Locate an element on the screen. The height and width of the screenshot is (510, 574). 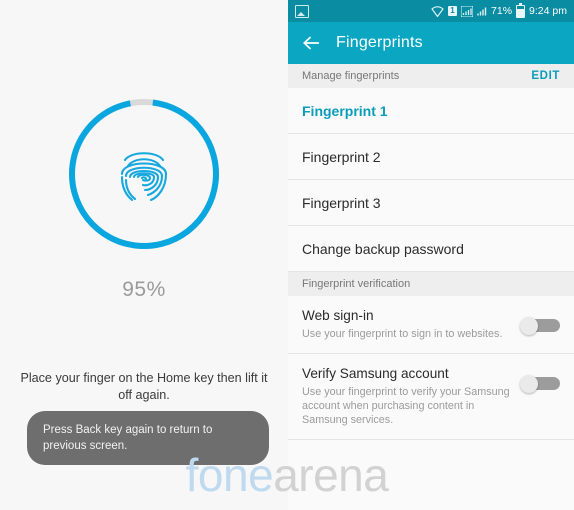
sim-1-icon: 1 is located at coordinates (453, 11).